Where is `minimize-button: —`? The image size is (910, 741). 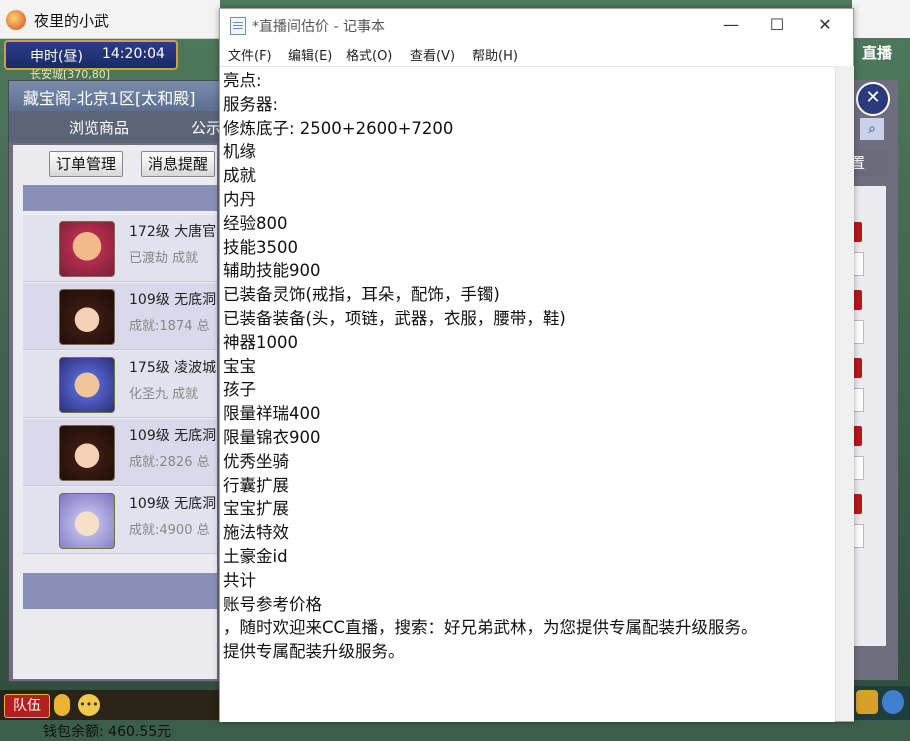 minimize-button: — is located at coordinates (731, 25).